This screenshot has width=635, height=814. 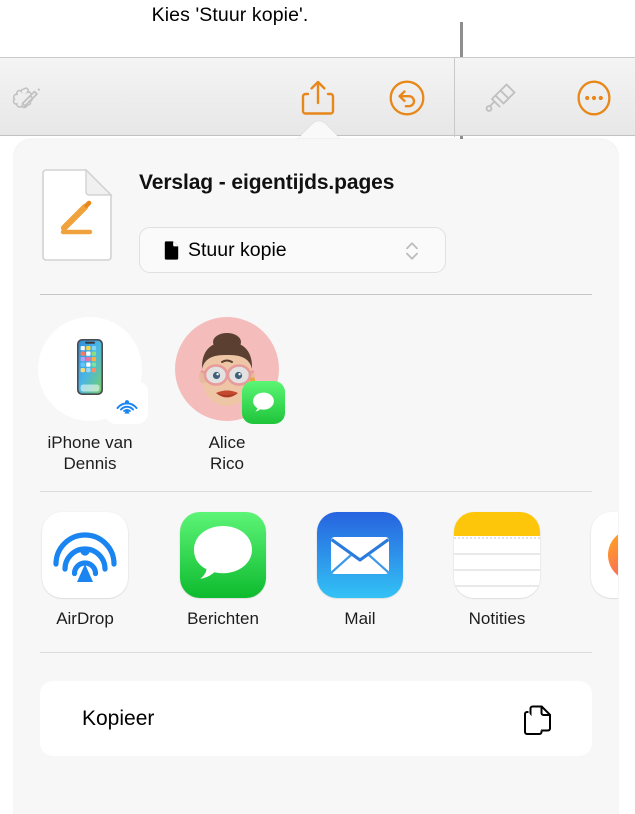 I want to click on format-brush-icon, so click(x=500, y=97).